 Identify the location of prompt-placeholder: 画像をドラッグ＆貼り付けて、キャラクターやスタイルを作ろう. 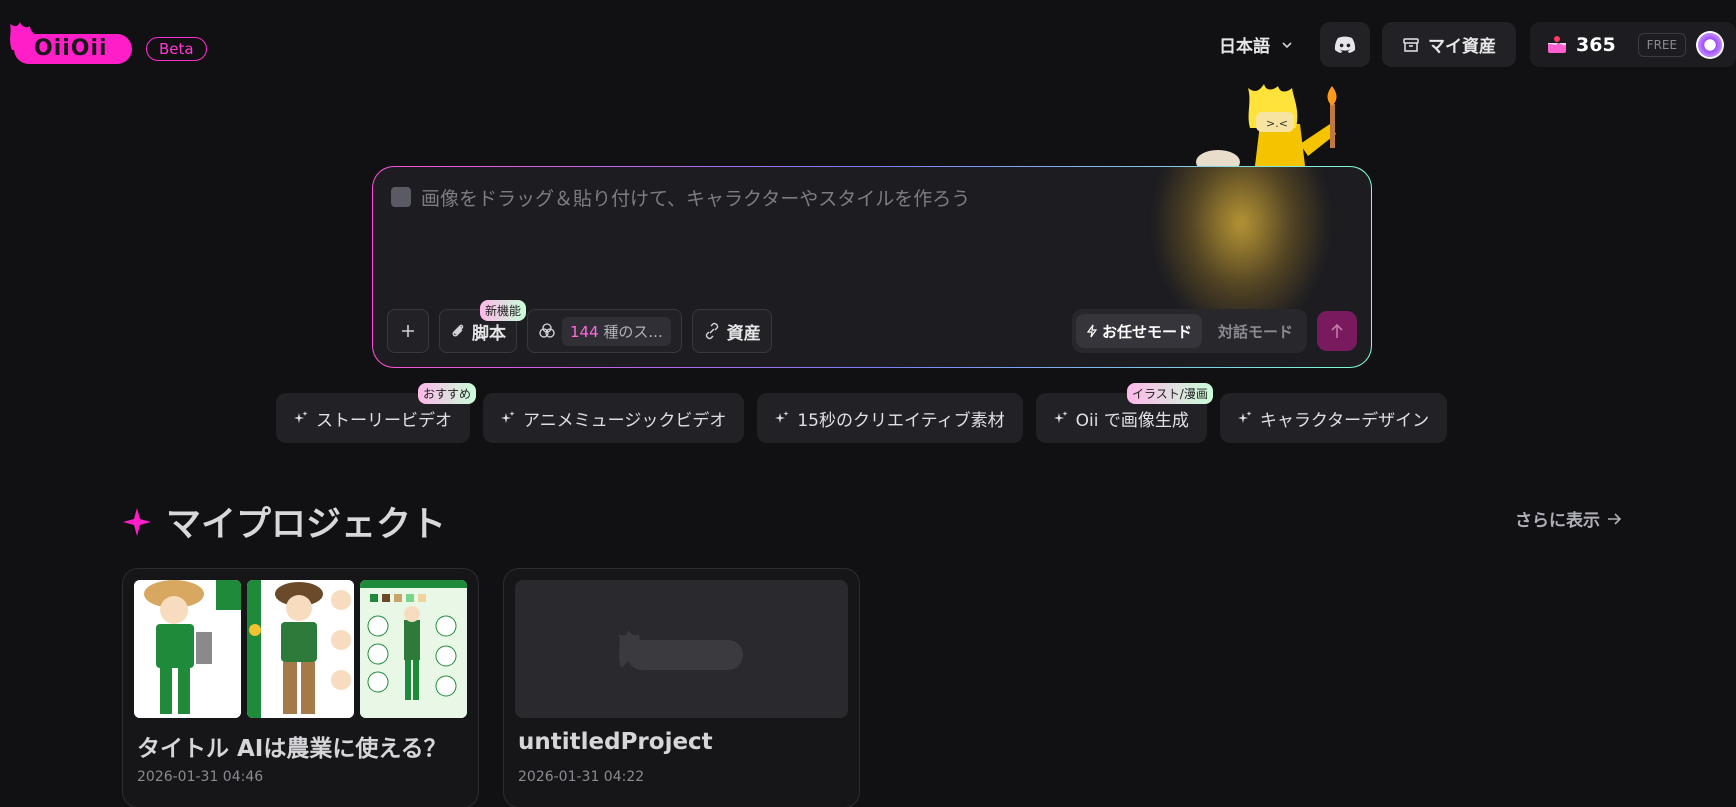
(695, 197).